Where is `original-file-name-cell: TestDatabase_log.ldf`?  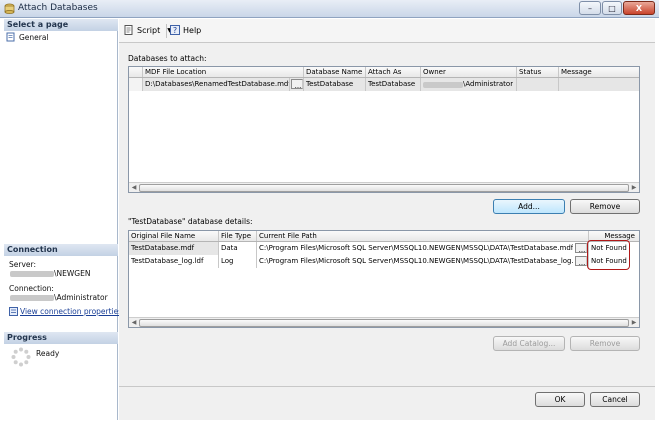 original-file-name-cell: TestDatabase_log.ldf is located at coordinates (174, 261).